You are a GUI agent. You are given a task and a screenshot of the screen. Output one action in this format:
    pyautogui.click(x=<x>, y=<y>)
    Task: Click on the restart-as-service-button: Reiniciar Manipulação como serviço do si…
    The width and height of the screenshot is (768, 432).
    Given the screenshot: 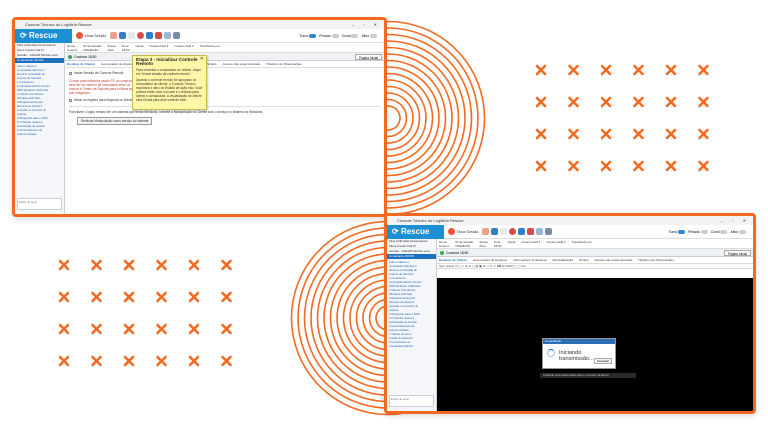 What is the action you would take?
    pyautogui.click(x=115, y=121)
    